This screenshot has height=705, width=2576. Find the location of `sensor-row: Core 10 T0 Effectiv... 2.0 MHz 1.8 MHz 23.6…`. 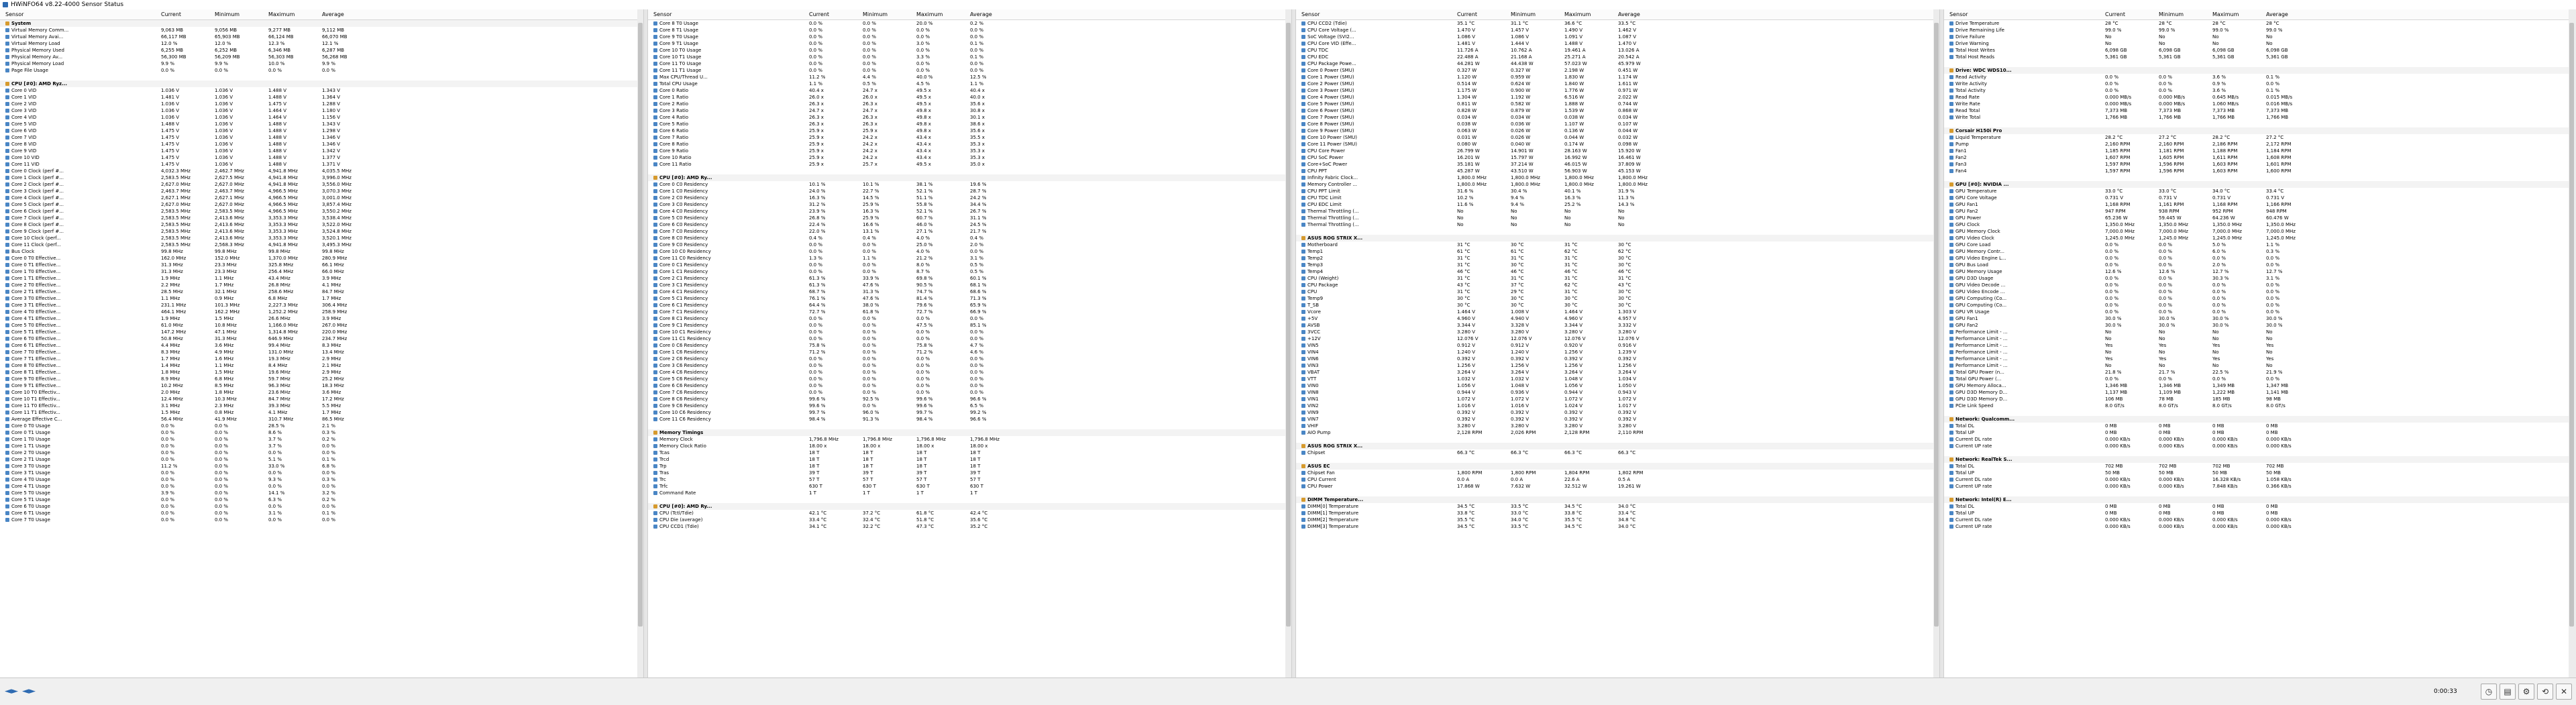

sensor-row: Core 10 T0 Effectiv... 2.0 MHz 1.8 MHz 23.6… is located at coordinates (318, 393).